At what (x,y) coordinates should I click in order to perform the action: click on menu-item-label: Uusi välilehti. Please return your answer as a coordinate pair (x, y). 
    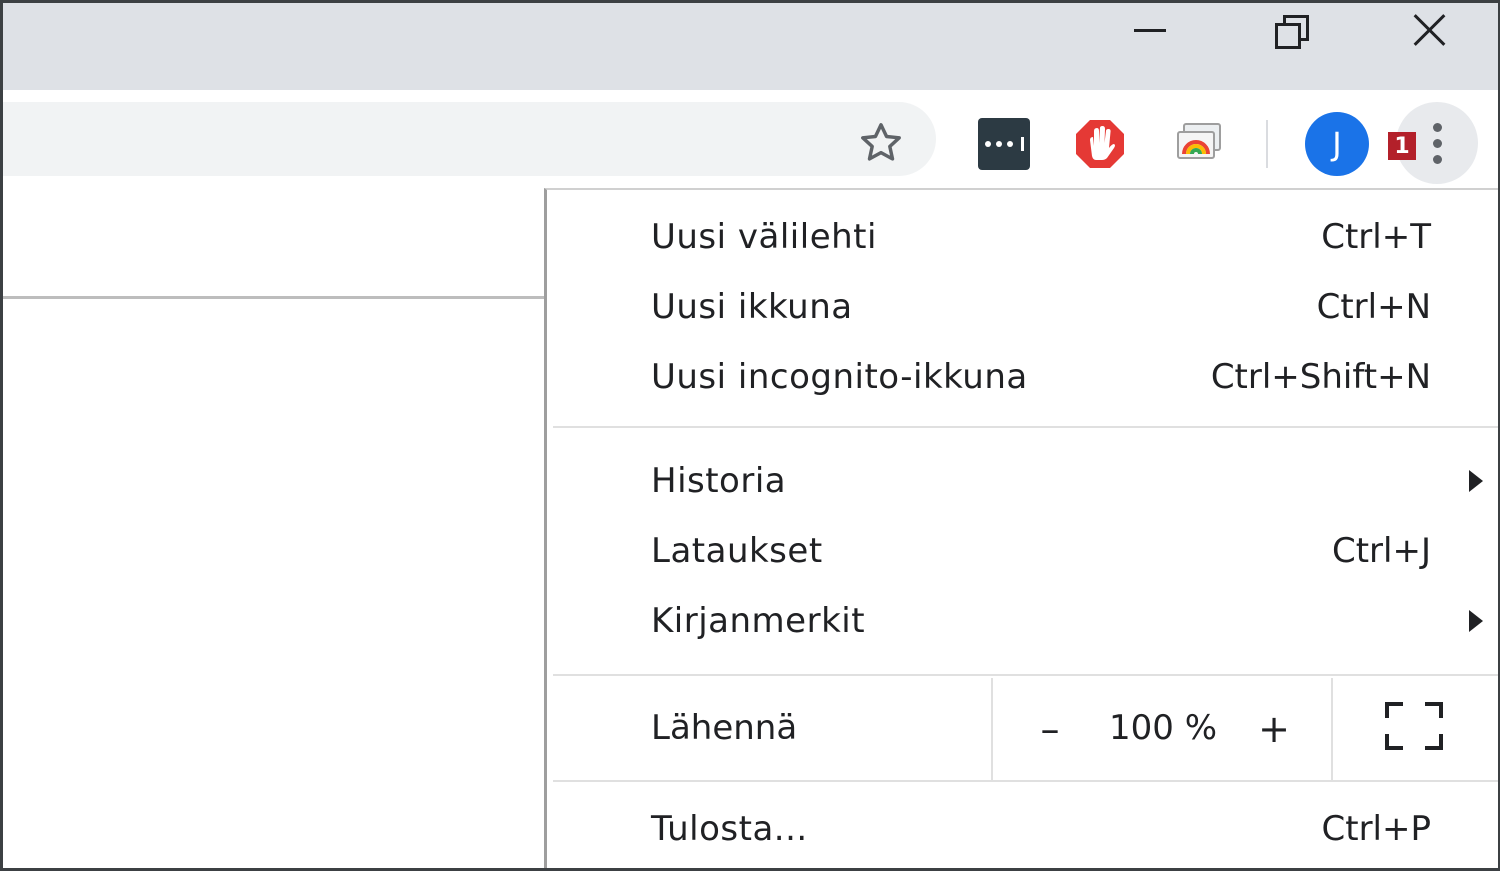
    Looking at the image, I should click on (764, 237).